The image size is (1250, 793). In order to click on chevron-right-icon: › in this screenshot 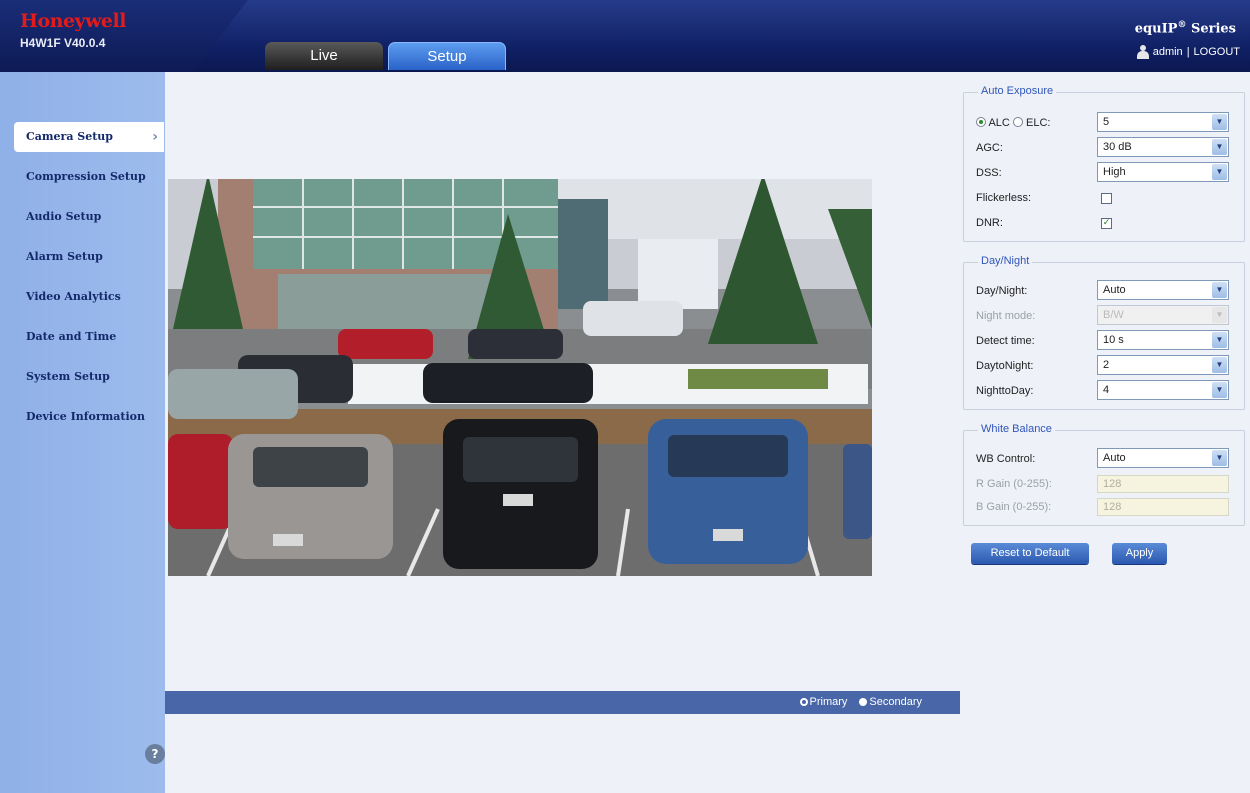, I will do `click(155, 137)`.